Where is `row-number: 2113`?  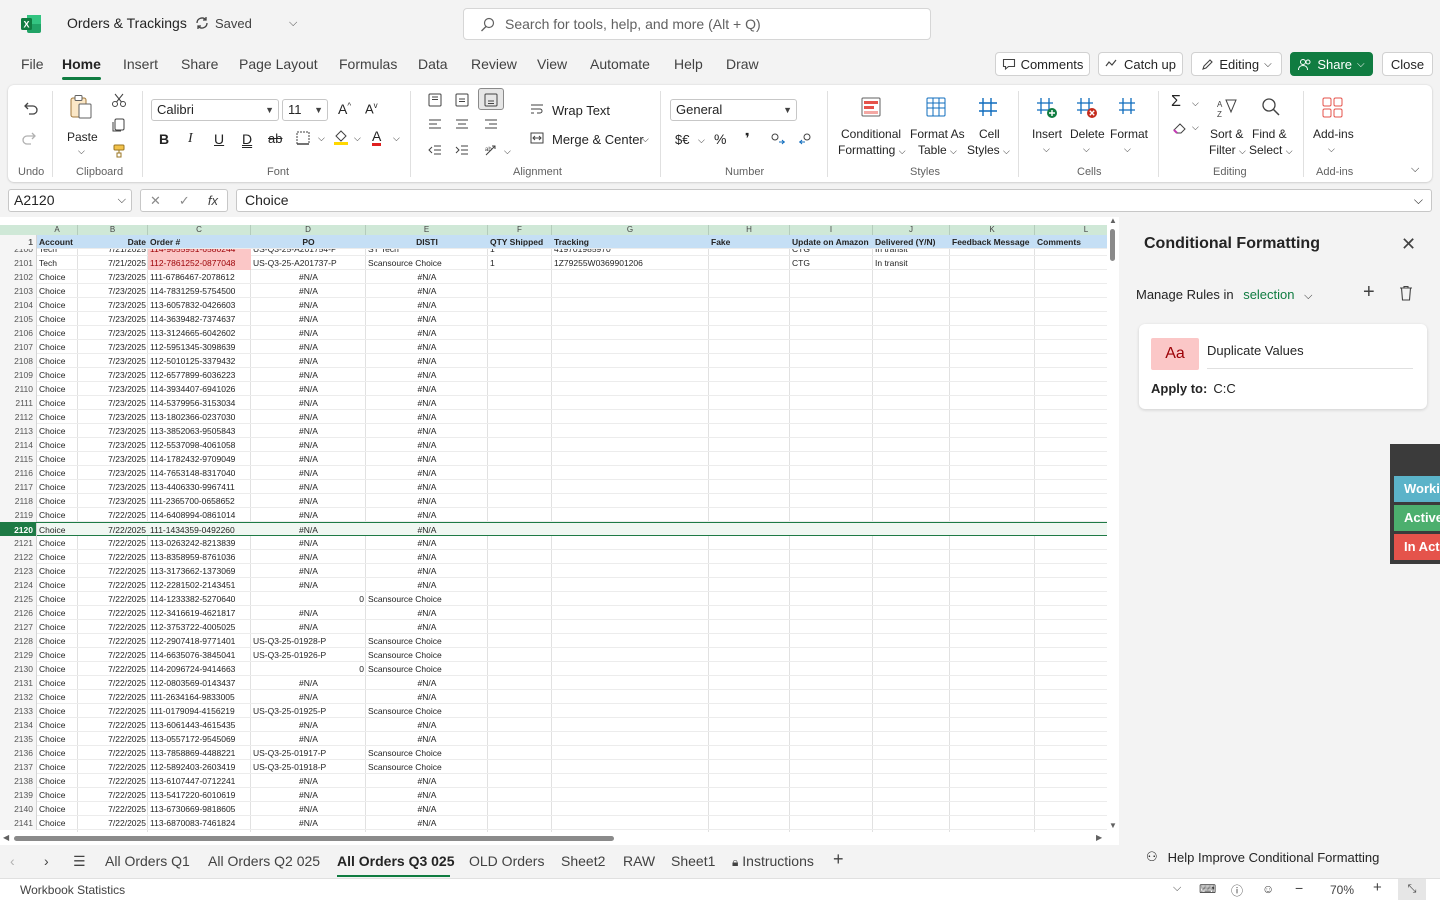
row-number: 2113 is located at coordinates (18, 431).